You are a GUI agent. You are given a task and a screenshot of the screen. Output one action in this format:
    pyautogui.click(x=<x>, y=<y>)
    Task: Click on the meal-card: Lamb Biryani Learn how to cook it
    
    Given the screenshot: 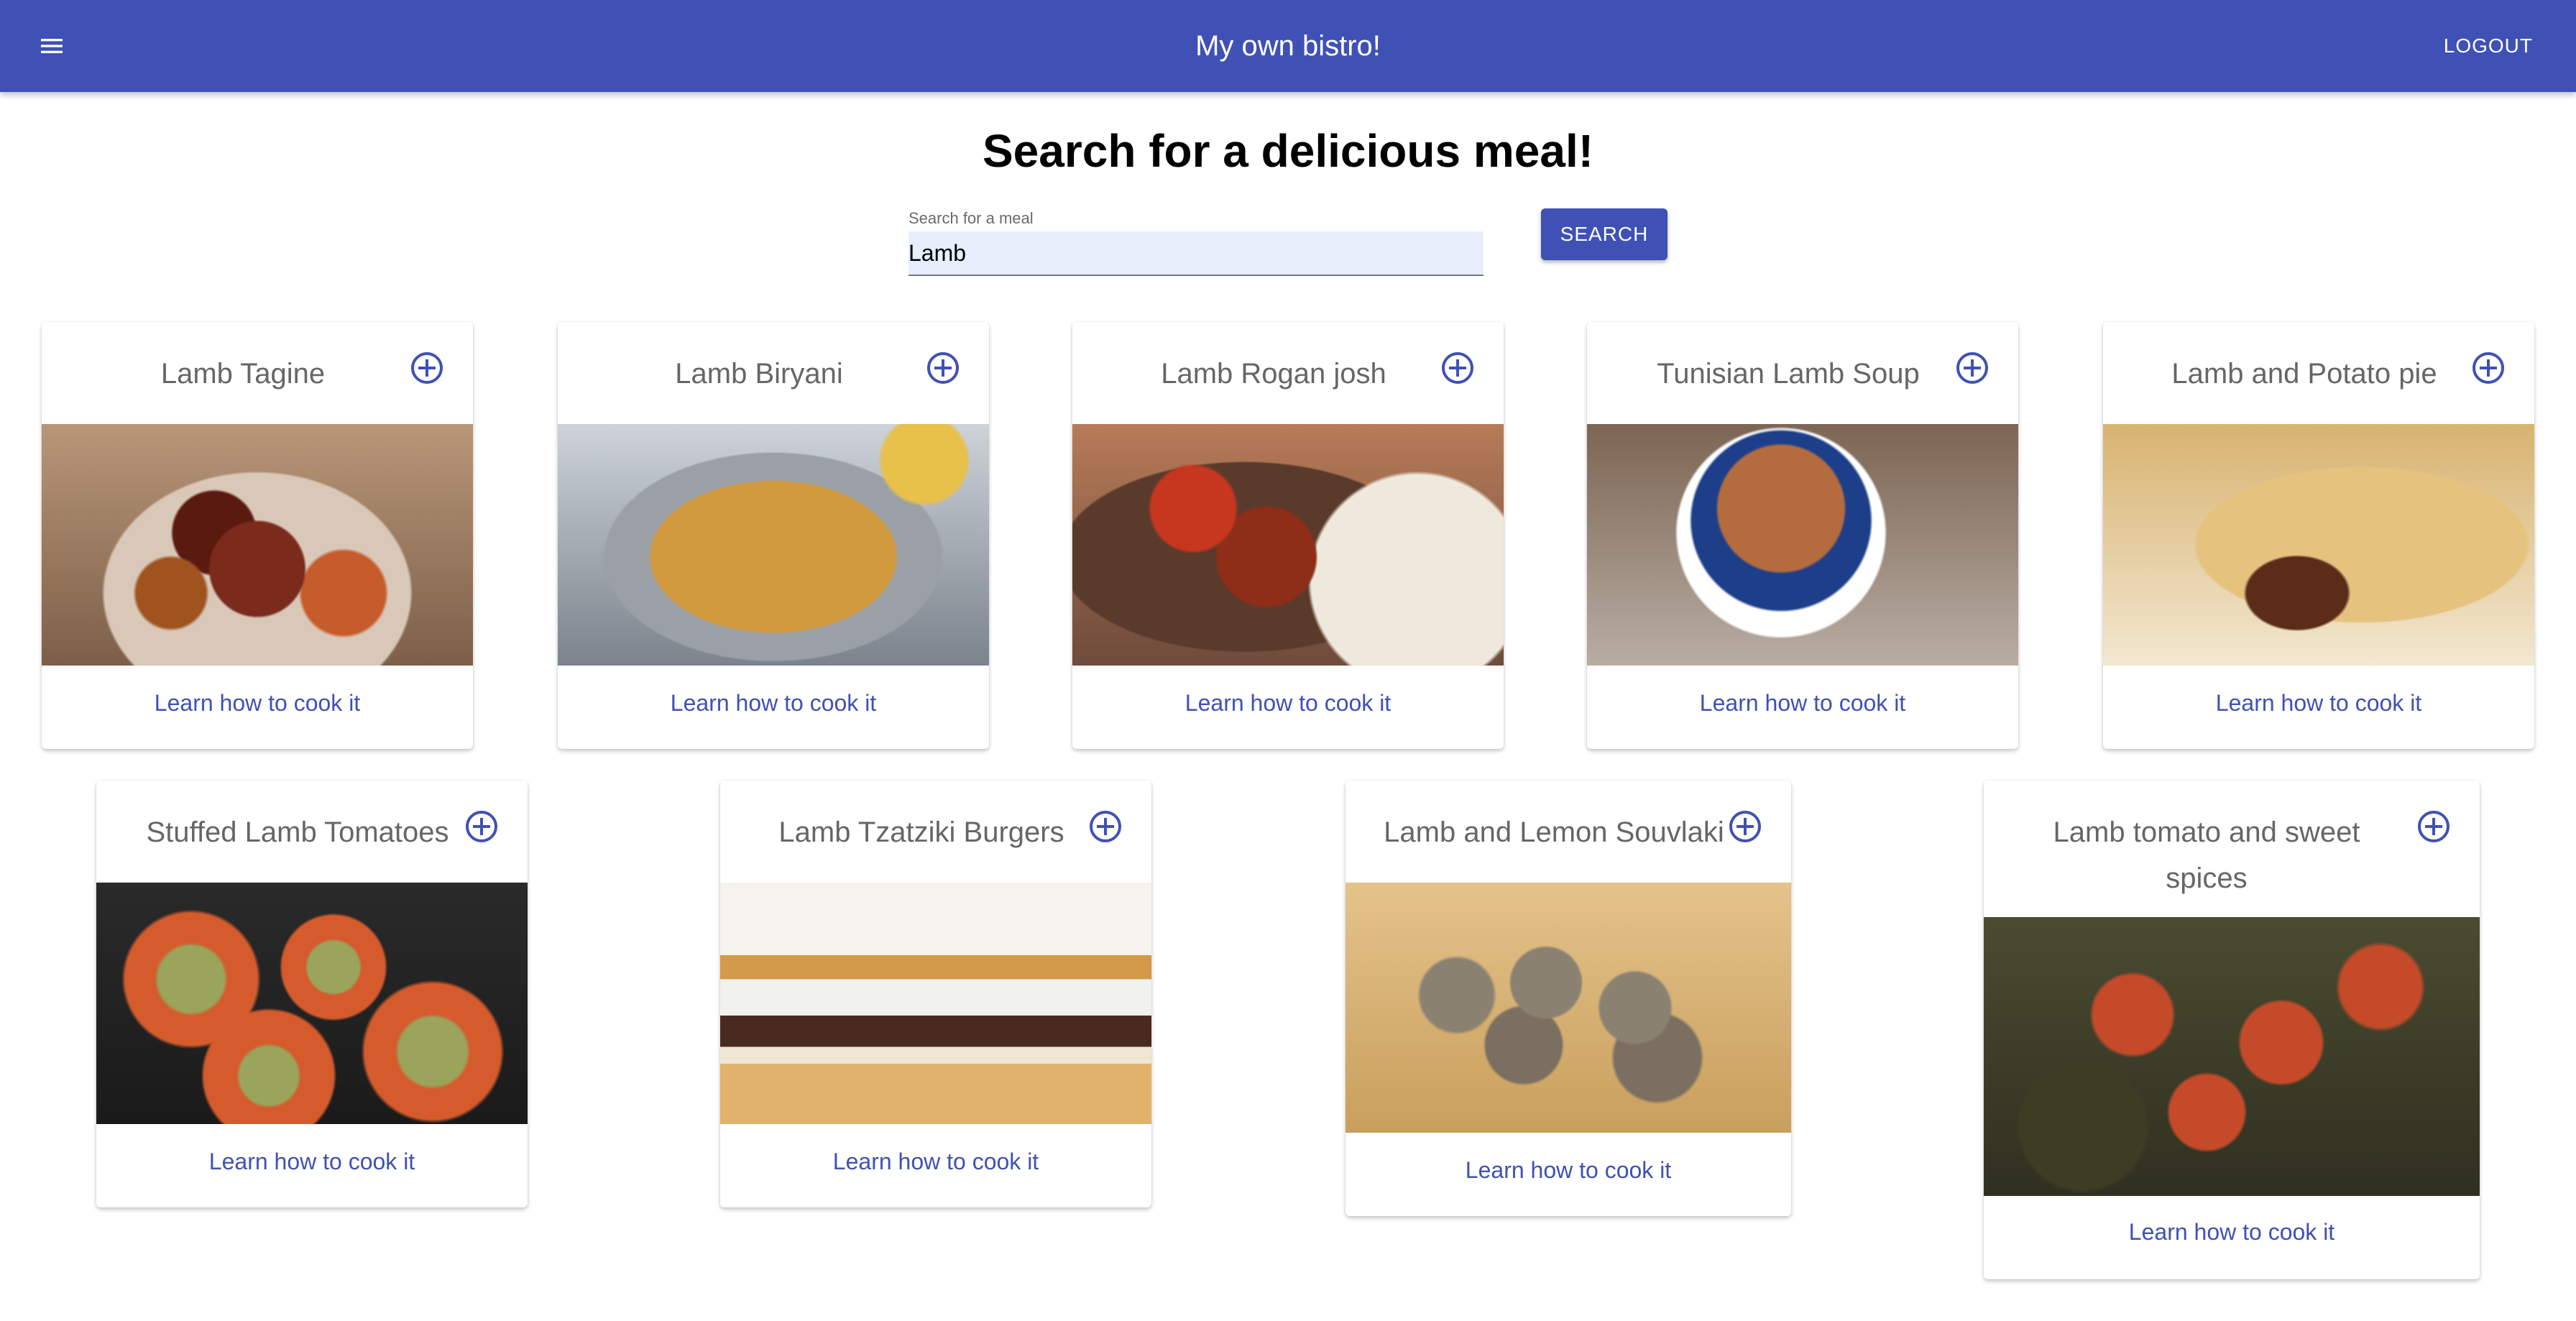 What is the action you would take?
    pyautogui.click(x=773, y=535)
    